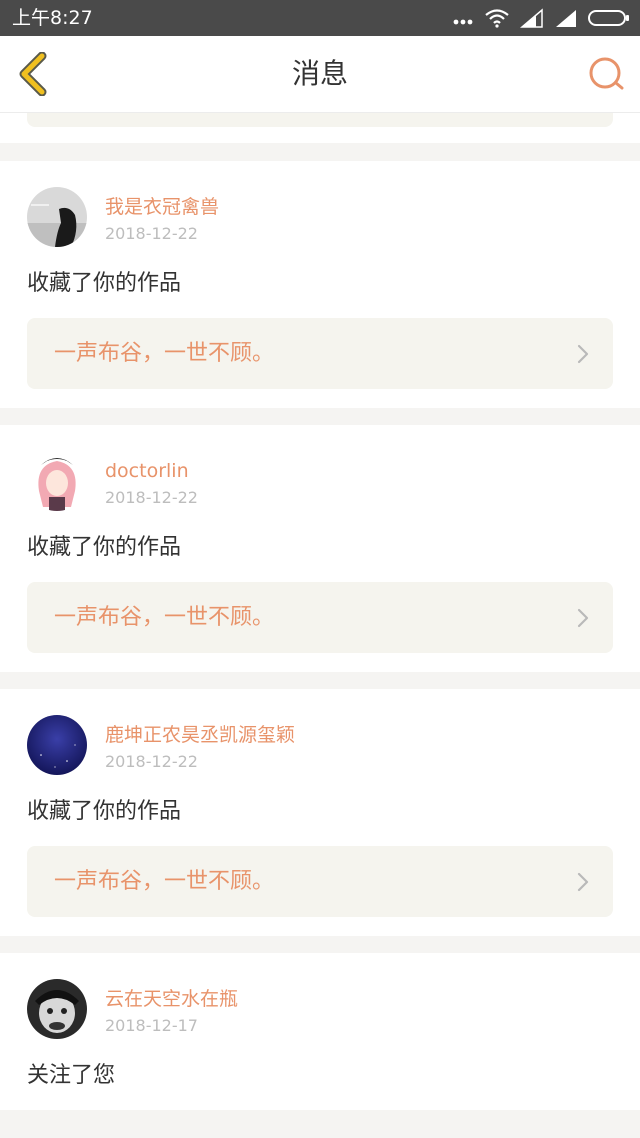 The height and width of the screenshot is (1138, 640). I want to click on username: 鹿坤正农昊丞凯源玺颖, so click(200, 735).